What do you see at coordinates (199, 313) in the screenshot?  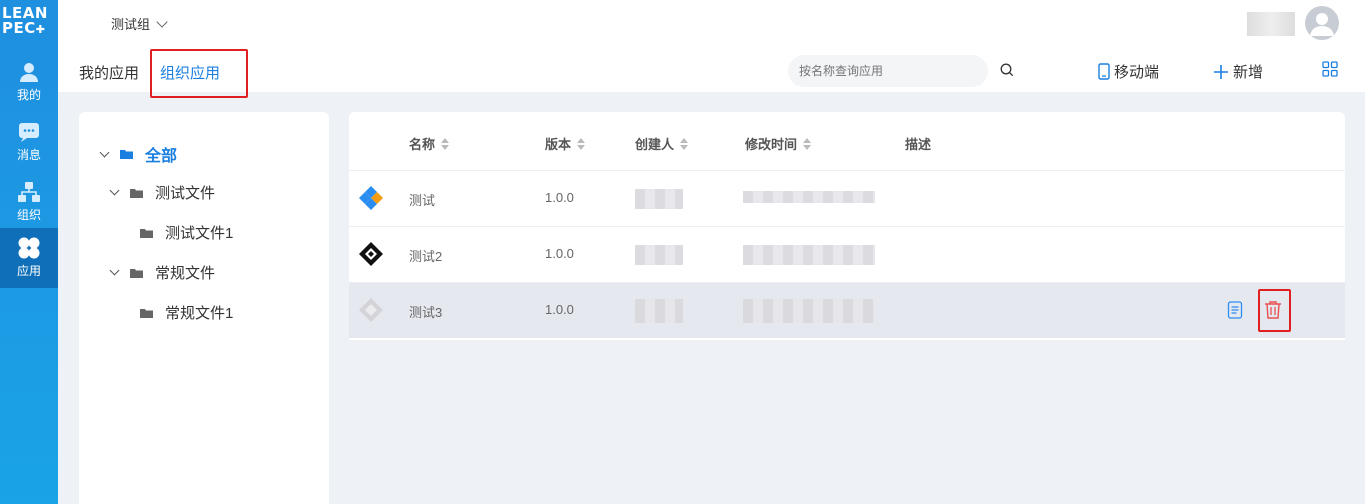 I see `tree-node-label: 常规文件1` at bounding box center [199, 313].